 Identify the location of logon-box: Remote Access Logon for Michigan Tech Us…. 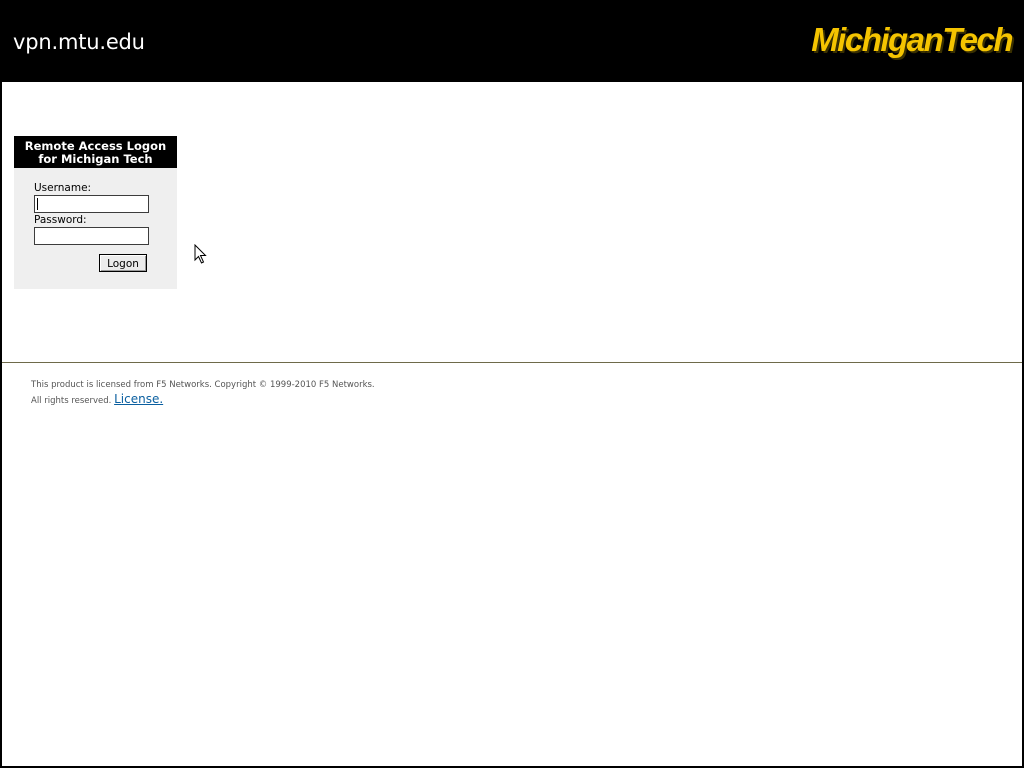
(95, 212).